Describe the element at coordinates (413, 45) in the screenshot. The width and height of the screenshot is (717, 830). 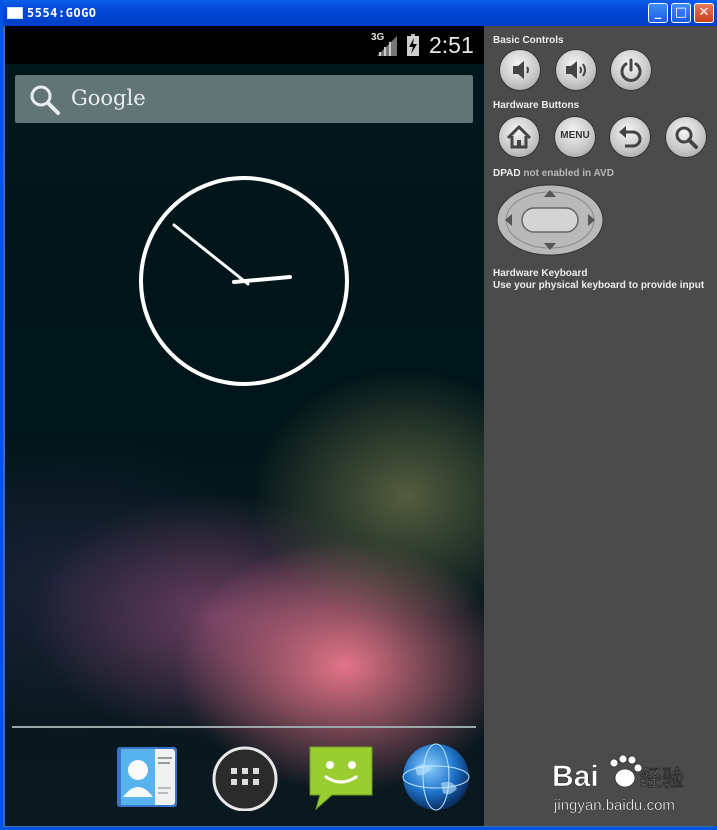
I see `battery-icon` at that location.